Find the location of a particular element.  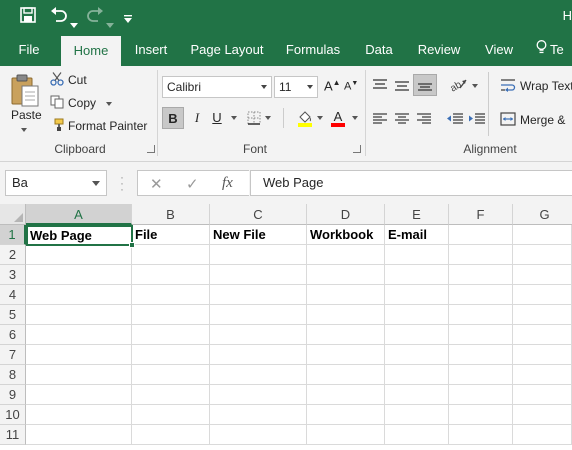

row-header-11: 11 is located at coordinates (13, 435).